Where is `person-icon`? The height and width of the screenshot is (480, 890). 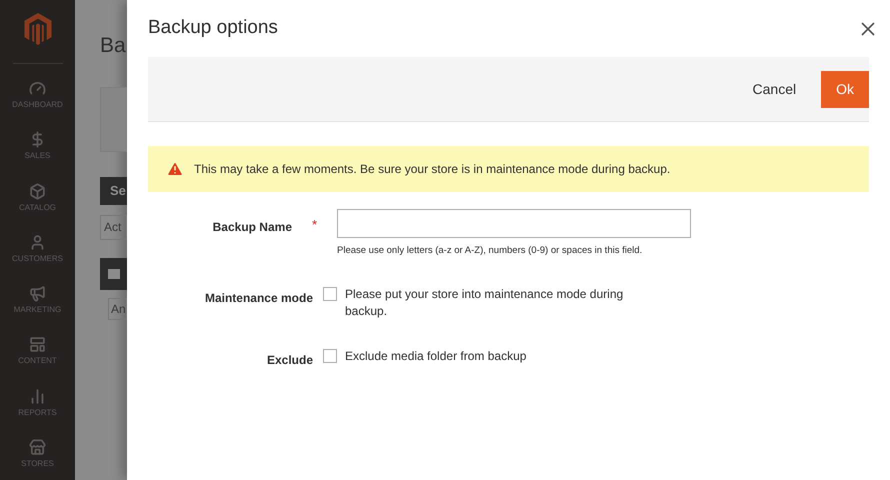 person-icon is located at coordinates (37, 242).